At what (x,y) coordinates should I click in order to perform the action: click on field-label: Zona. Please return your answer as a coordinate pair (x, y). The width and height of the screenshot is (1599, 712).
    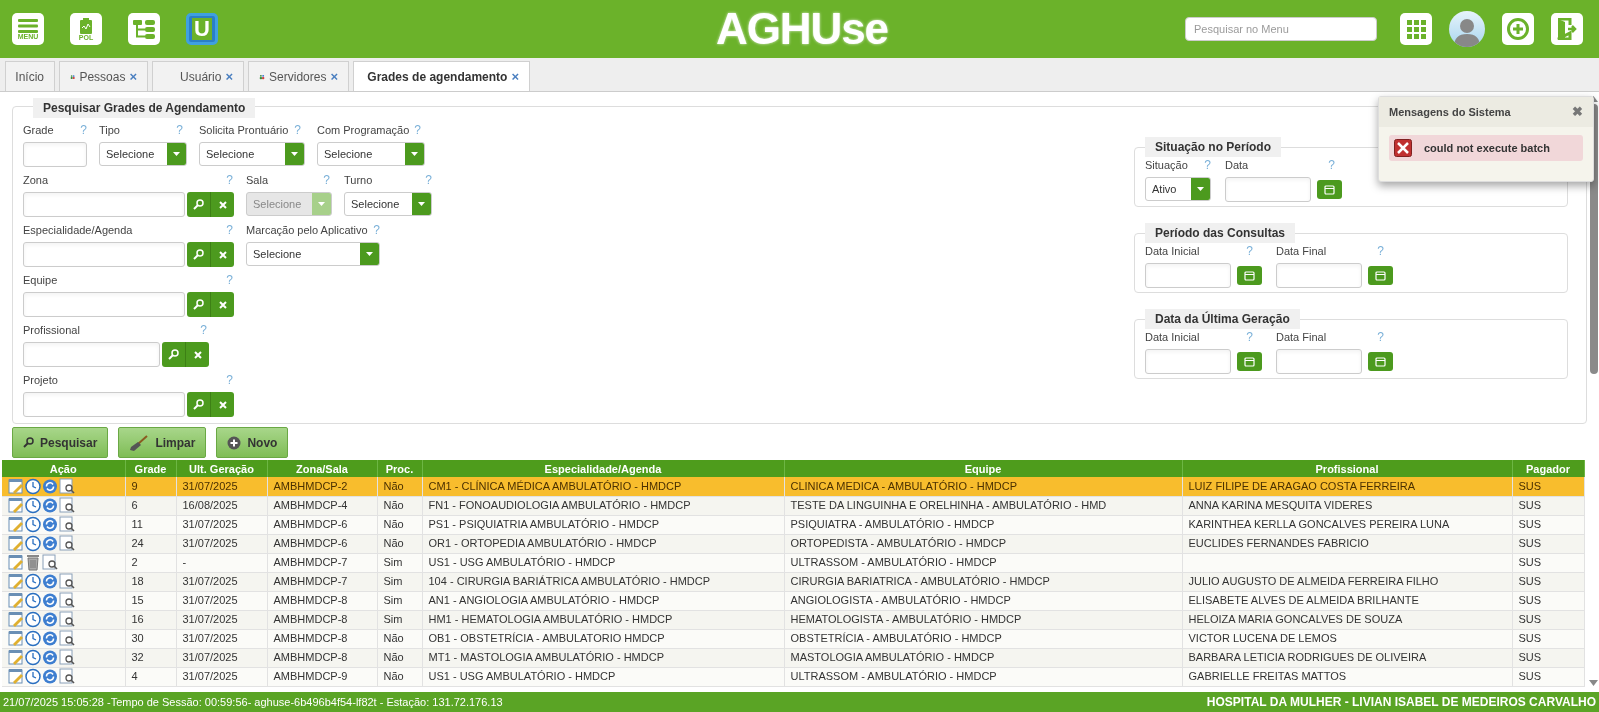
    Looking at the image, I should click on (36, 180).